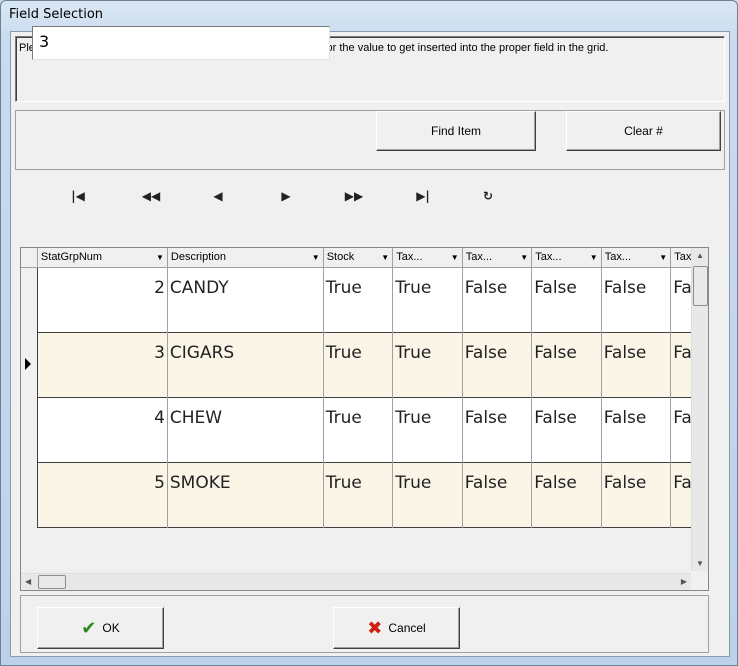  Describe the element at coordinates (359, 258) in the screenshot. I see `column-header: Stock ▼` at that location.